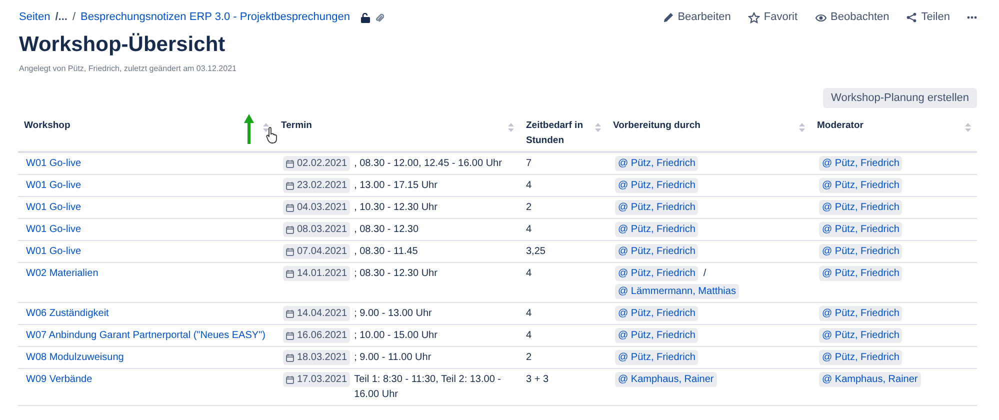  What do you see at coordinates (62, 273) in the screenshot?
I see `workshop-link: W02 Materialien` at bounding box center [62, 273].